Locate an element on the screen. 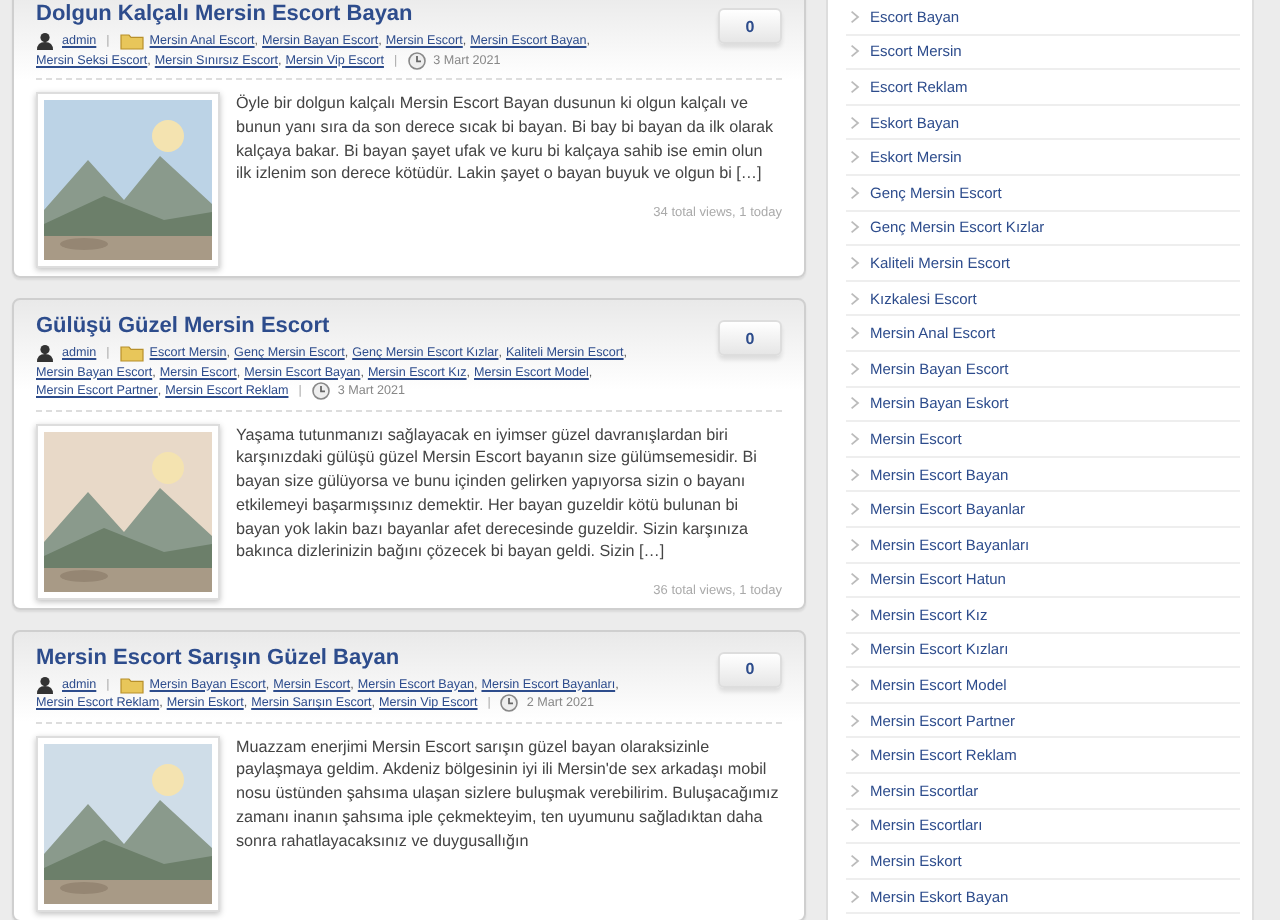  post-title-link: Gülüşü Güzel Mersin Escort is located at coordinates (369, 326).